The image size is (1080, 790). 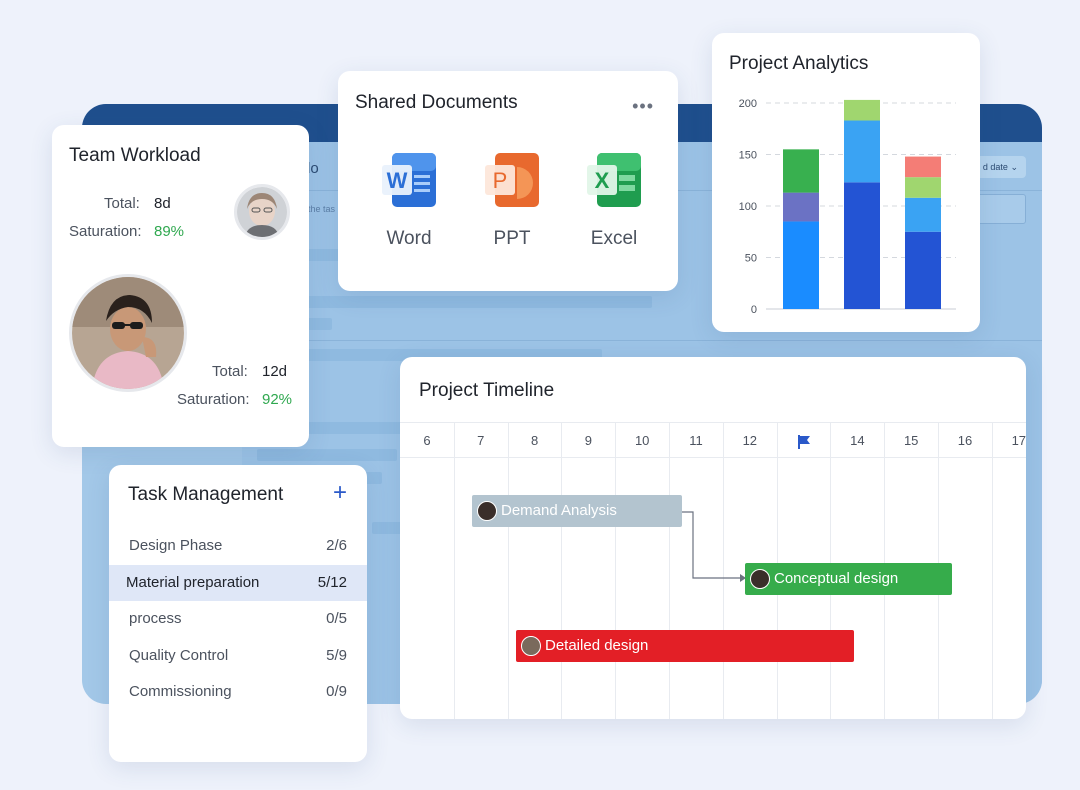 What do you see at coordinates (332, 582) in the screenshot?
I see `task-count: 5/12` at bounding box center [332, 582].